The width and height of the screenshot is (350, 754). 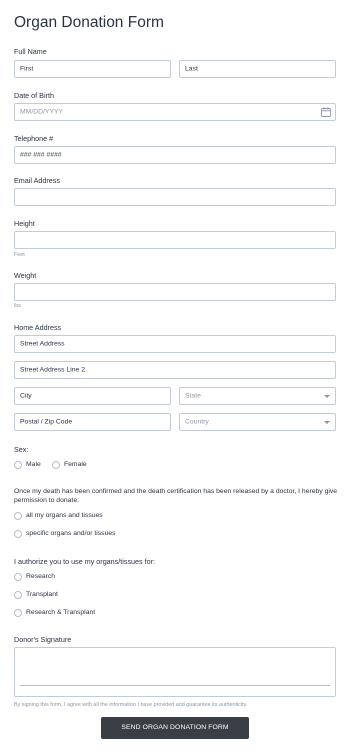 What do you see at coordinates (175, 685) in the screenshot?
I see `signature-line` at bounding box center [175, 685].